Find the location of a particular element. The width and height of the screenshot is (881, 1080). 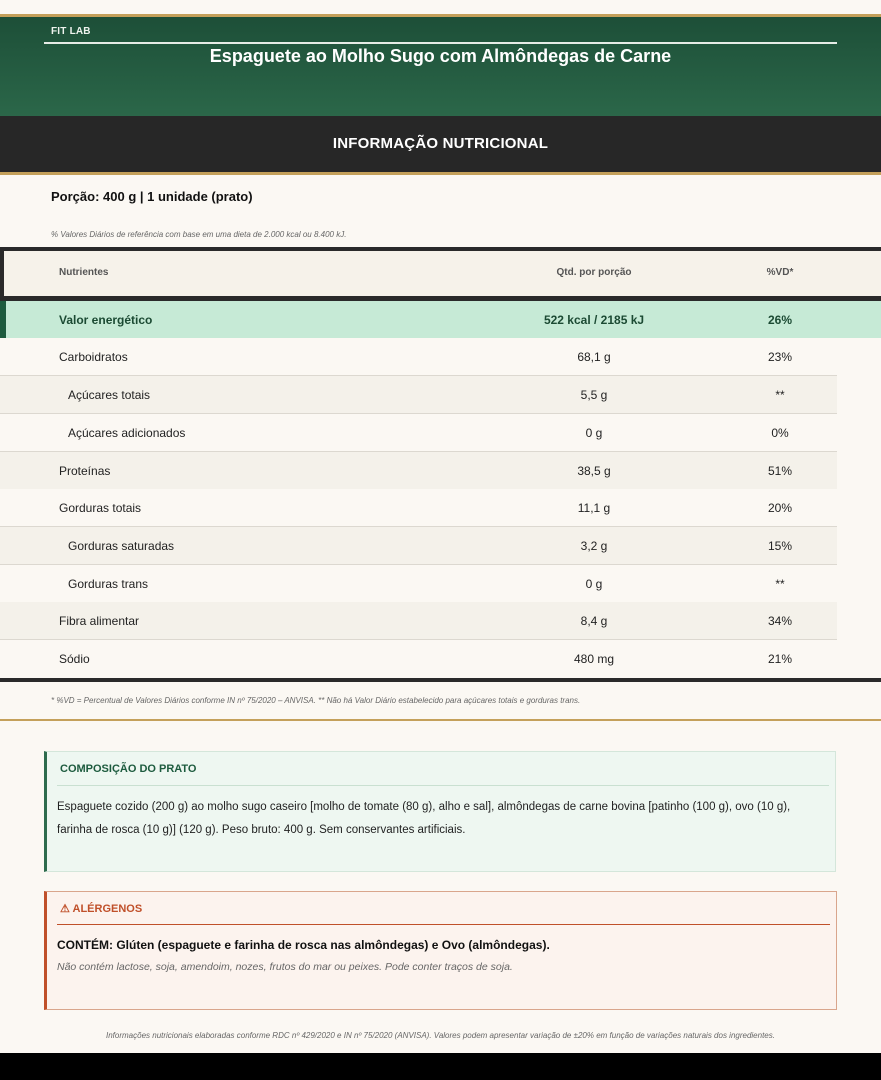

table-header: Nutrientes Qtd. por porção %VD* is located at coordinates (440, 274).